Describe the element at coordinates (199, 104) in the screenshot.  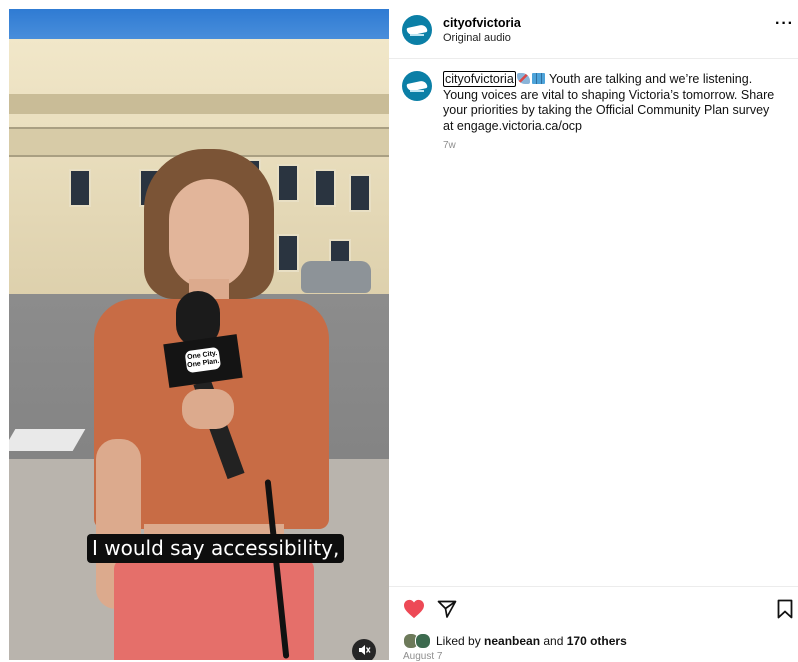
I see `building-cornice` at that location.